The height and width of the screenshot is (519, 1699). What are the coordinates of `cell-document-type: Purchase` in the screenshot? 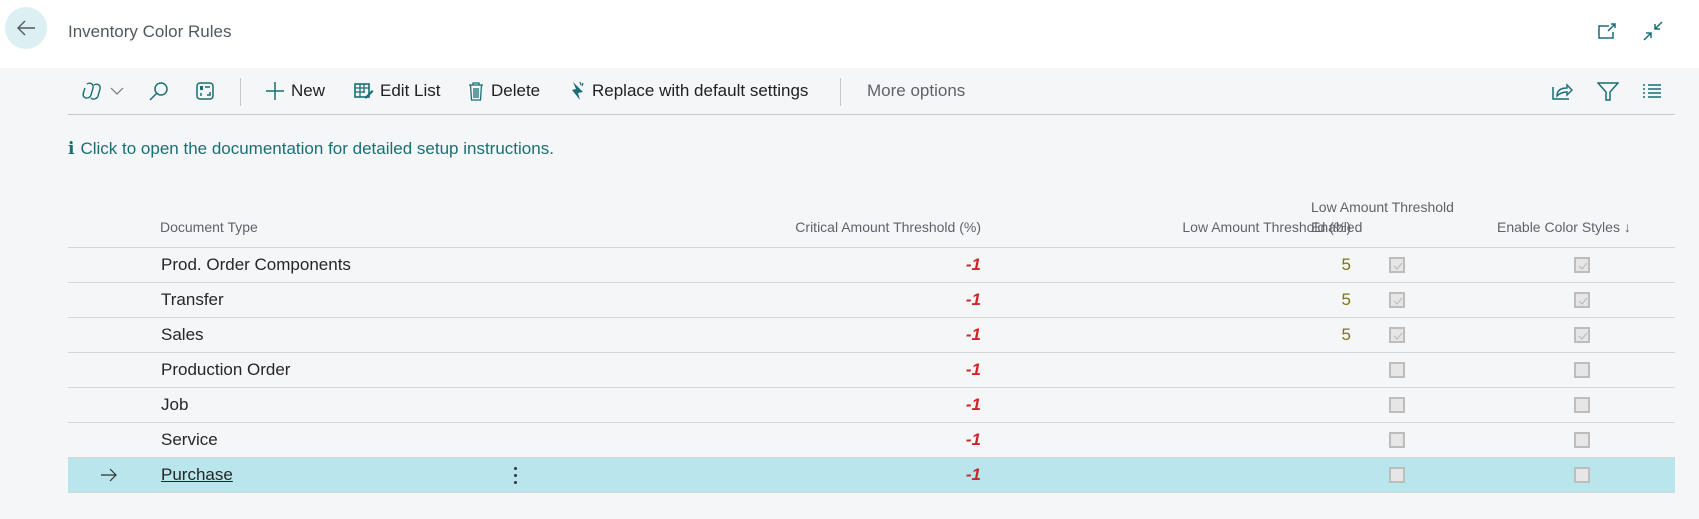 It's located at (197, 475).